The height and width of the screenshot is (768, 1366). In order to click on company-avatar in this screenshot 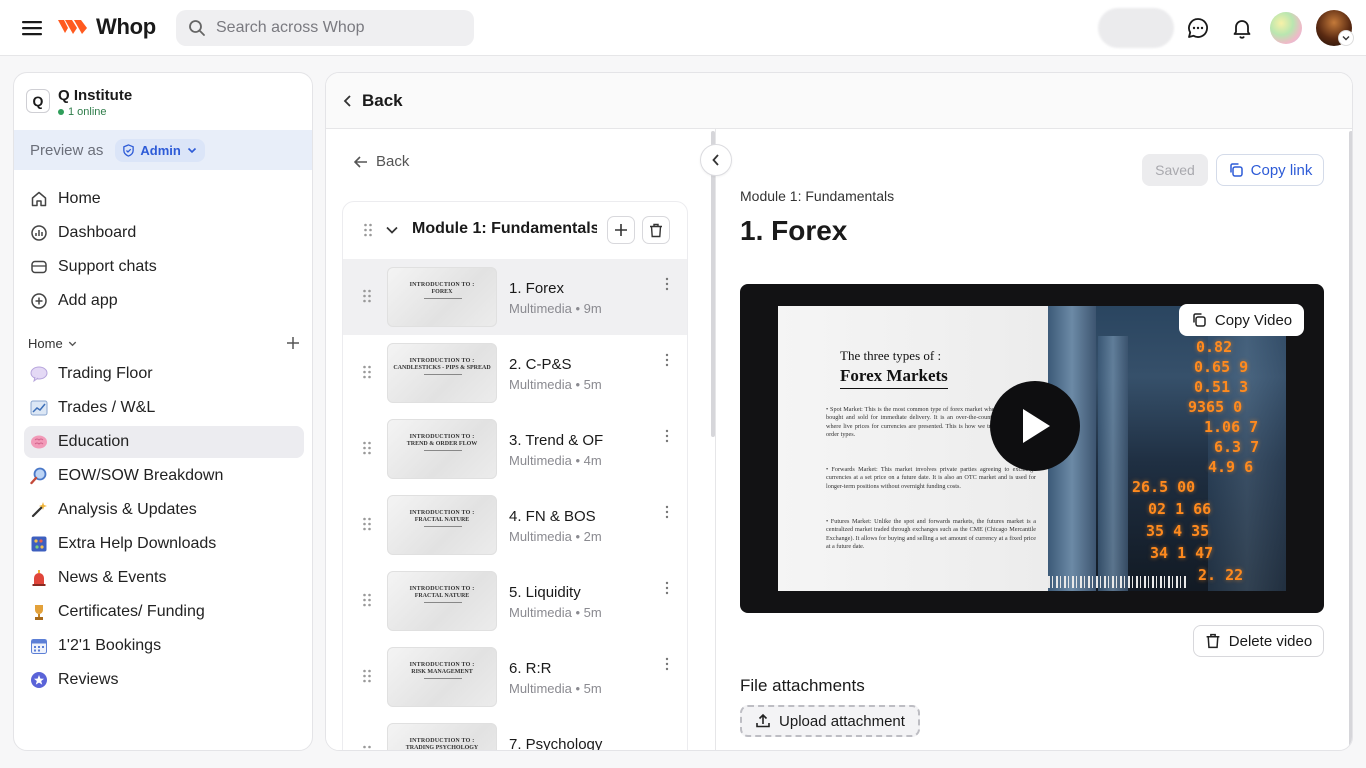, I will do `click(1286, 28)`.